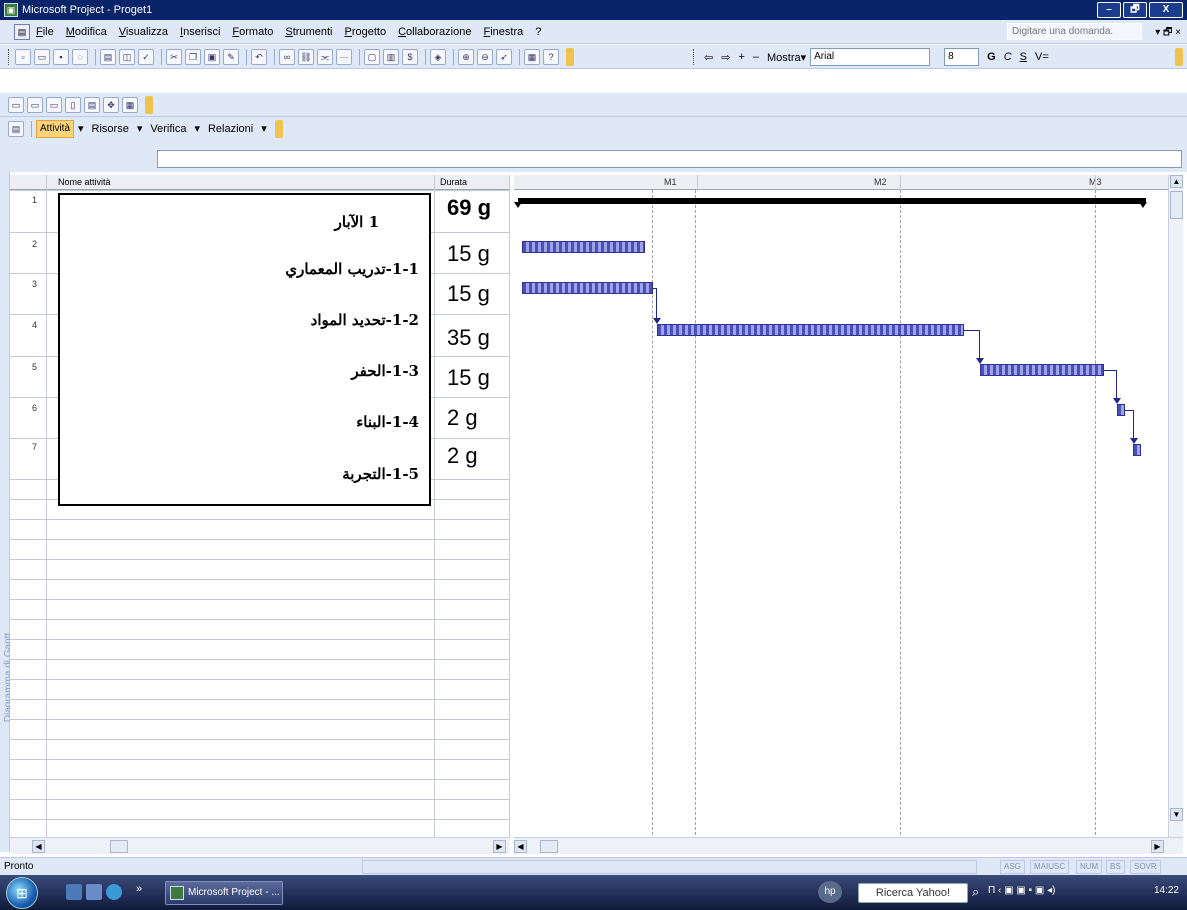 This screenshot has height=910, width=1187. I want to click on menu-help: ?, so click(538, 32).